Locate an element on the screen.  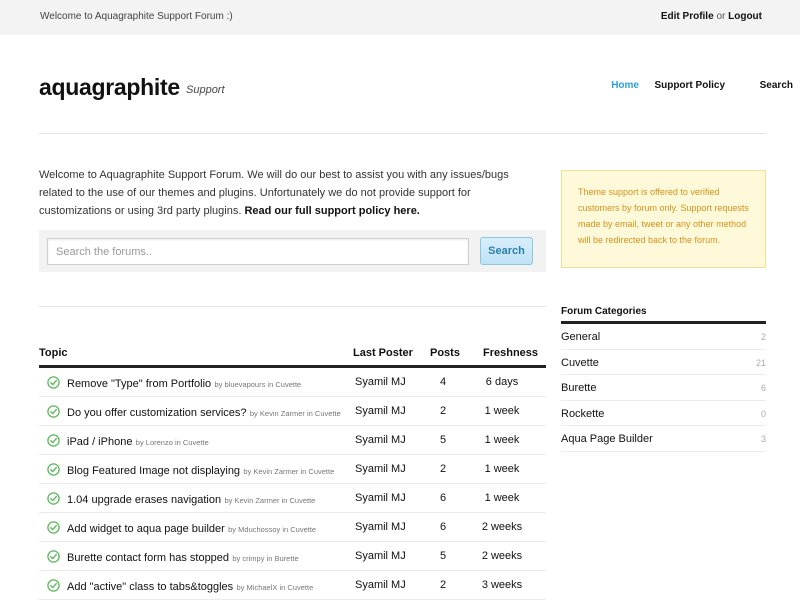
post-count: 2 is located at coordinates (443, 411).